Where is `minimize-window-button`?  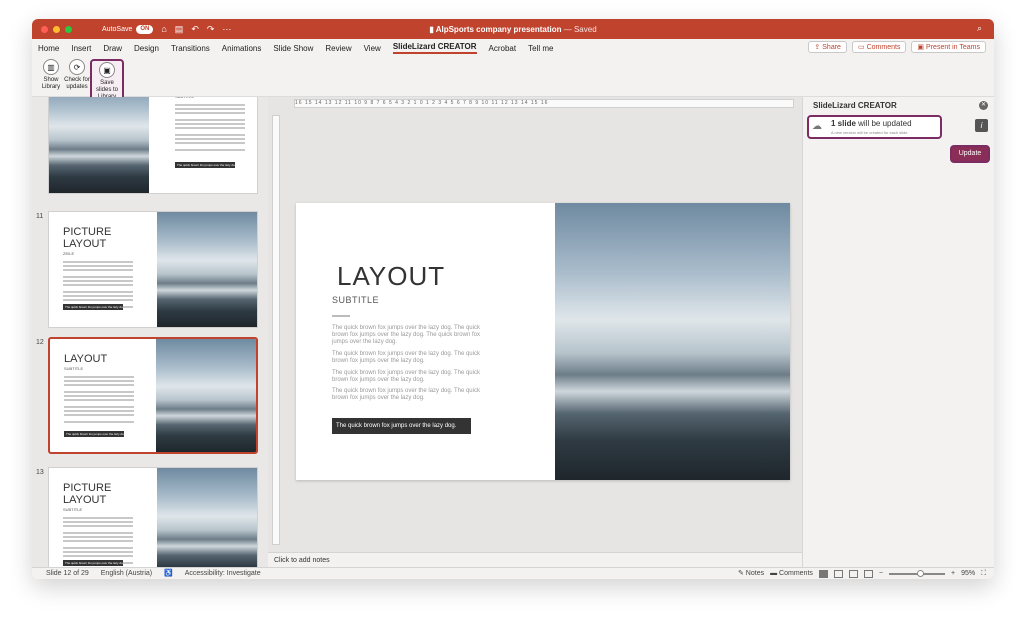
minimize-window-button is located at coordinates (56, 29).